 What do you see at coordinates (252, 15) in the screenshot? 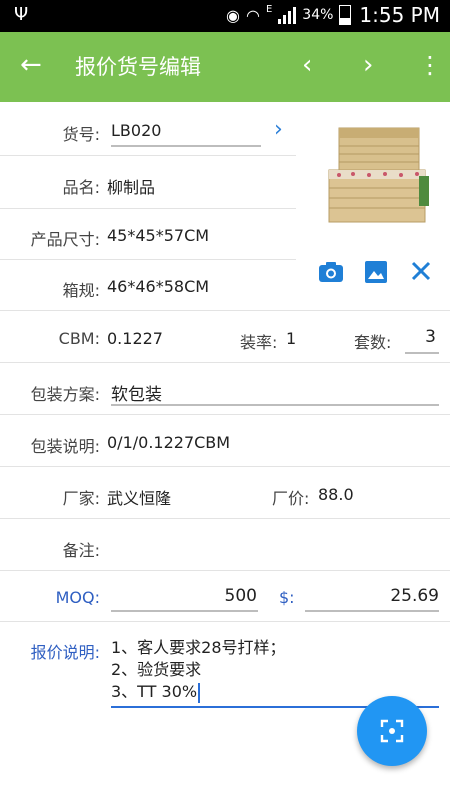
I see `wifi-icon: ◠` at bounding box center [252, 15].